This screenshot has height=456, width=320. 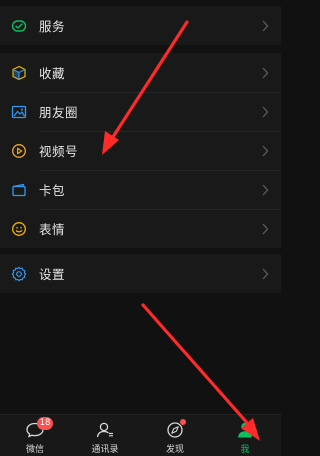 I want to click on settings-group: 设置, so click(x=140, y=273).